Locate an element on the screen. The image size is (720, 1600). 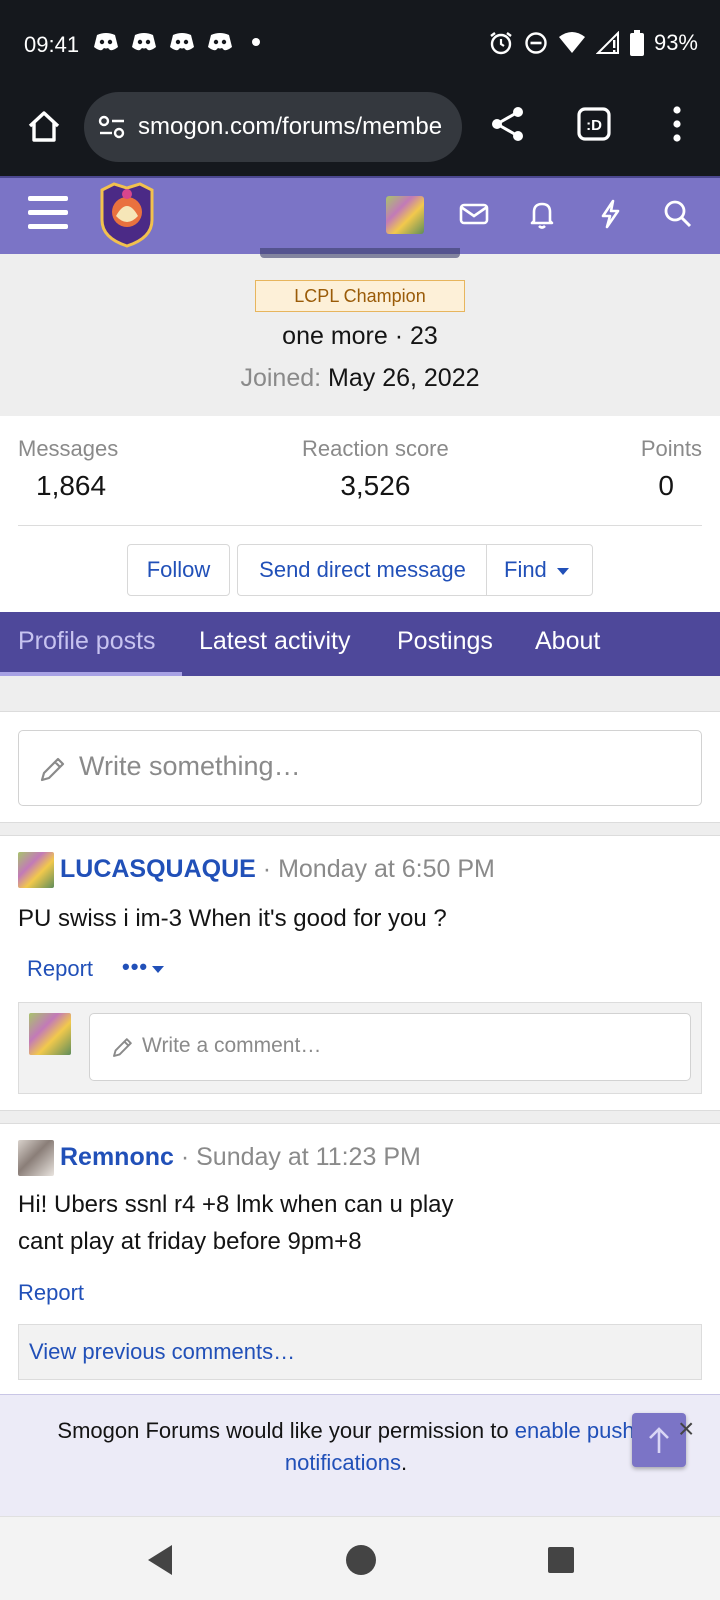
close-button: × is located at coordinates (686, 1429).